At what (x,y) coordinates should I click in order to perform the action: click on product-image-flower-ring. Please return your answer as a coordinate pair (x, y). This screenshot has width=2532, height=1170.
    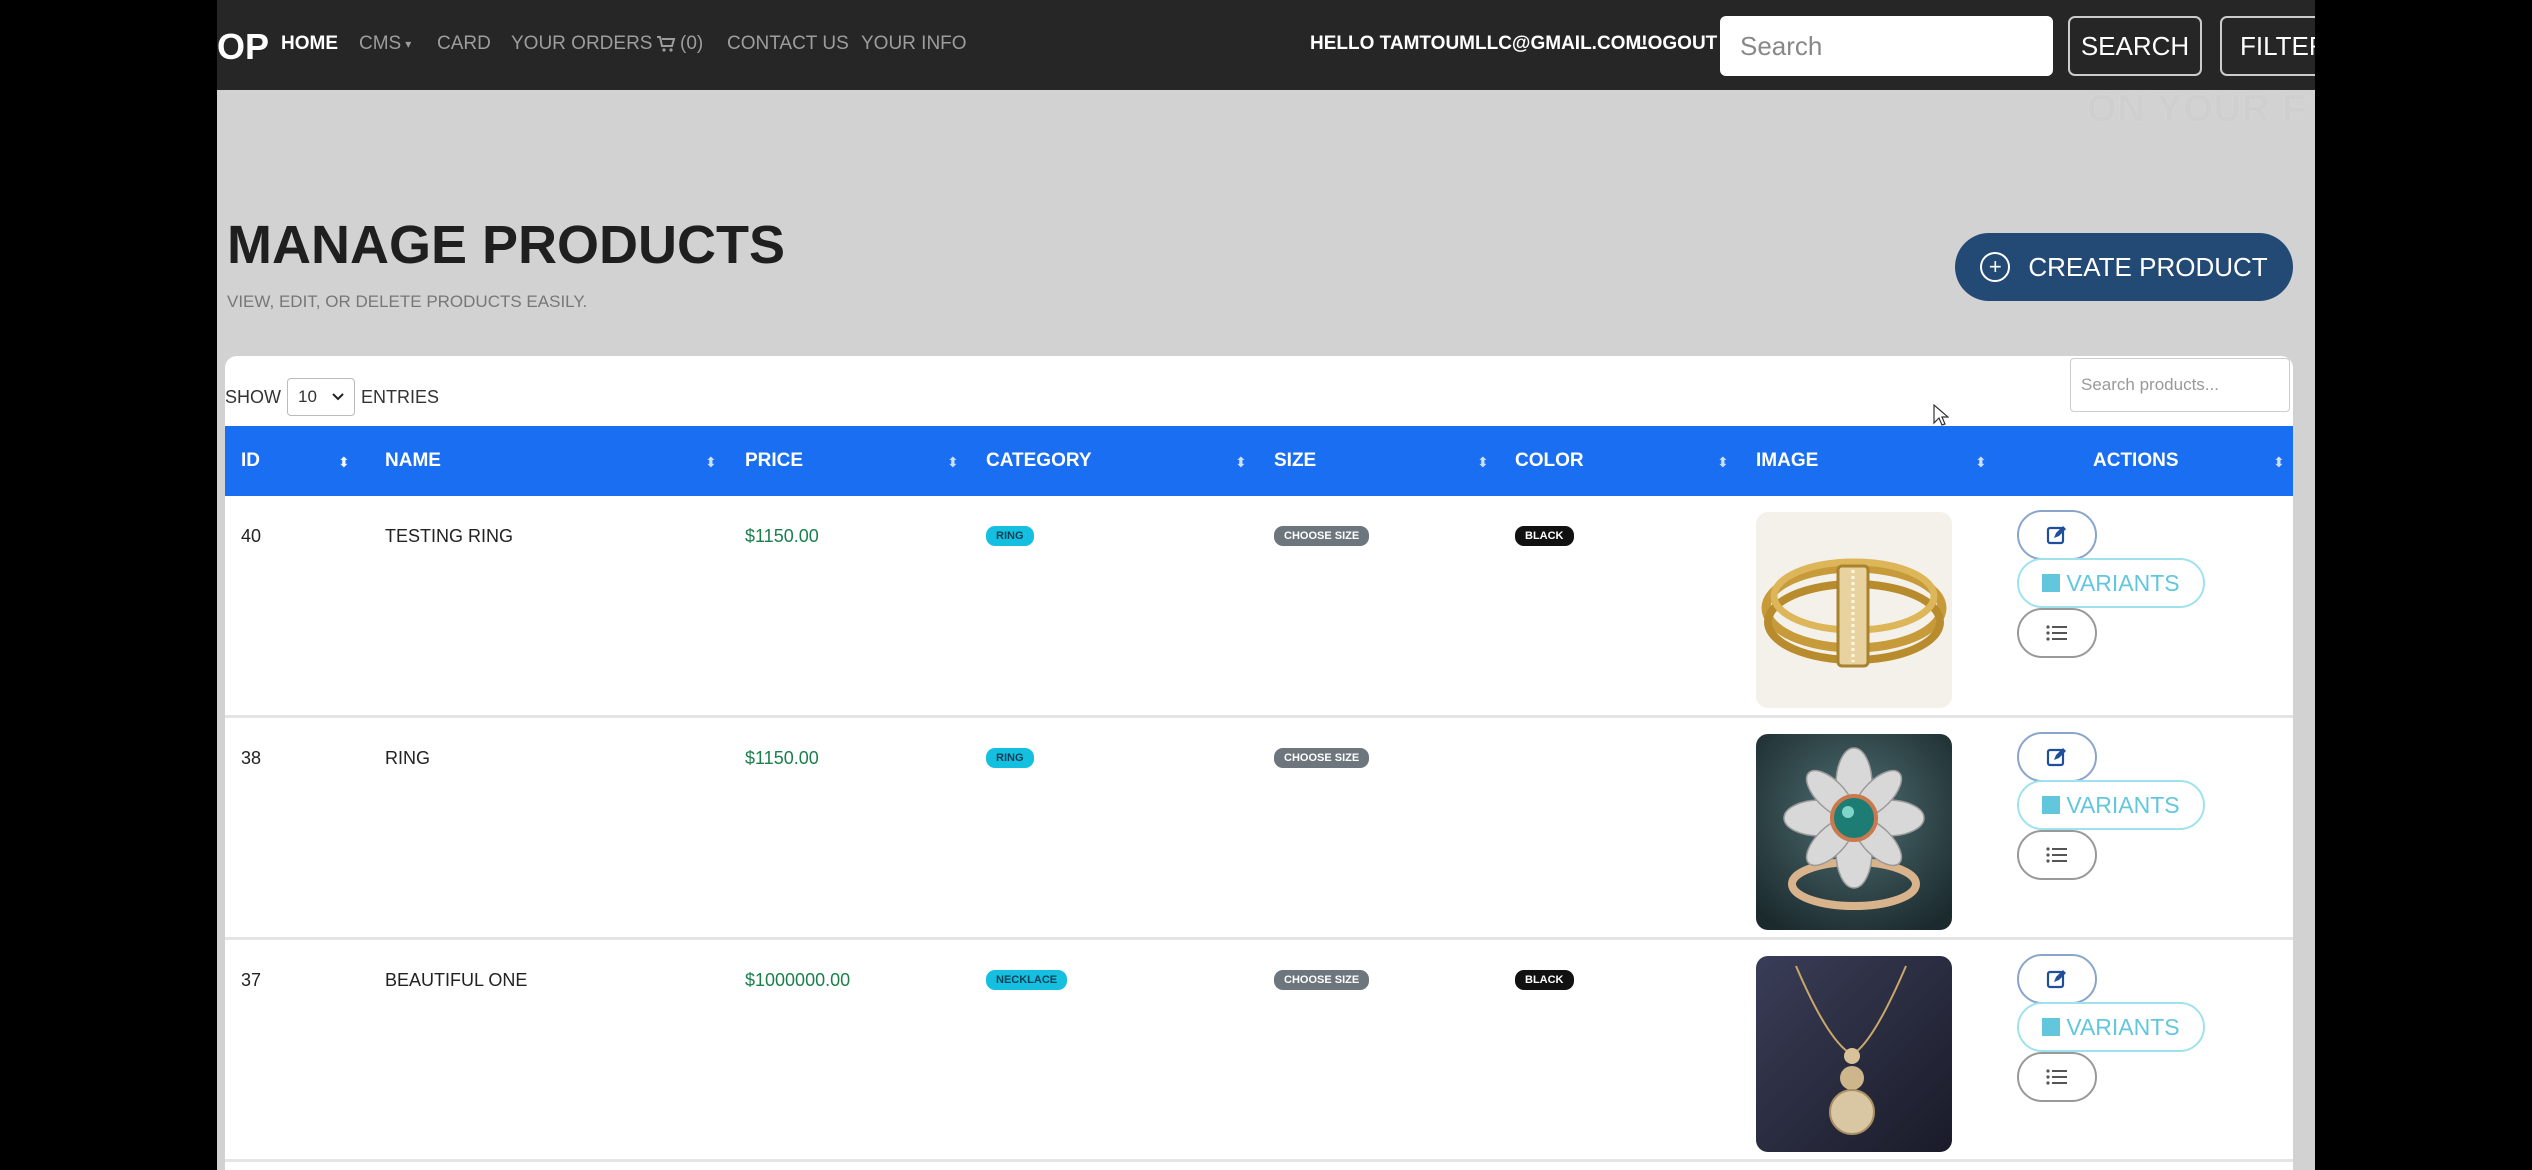
    Looking at the image, I should click on (1854, 832).